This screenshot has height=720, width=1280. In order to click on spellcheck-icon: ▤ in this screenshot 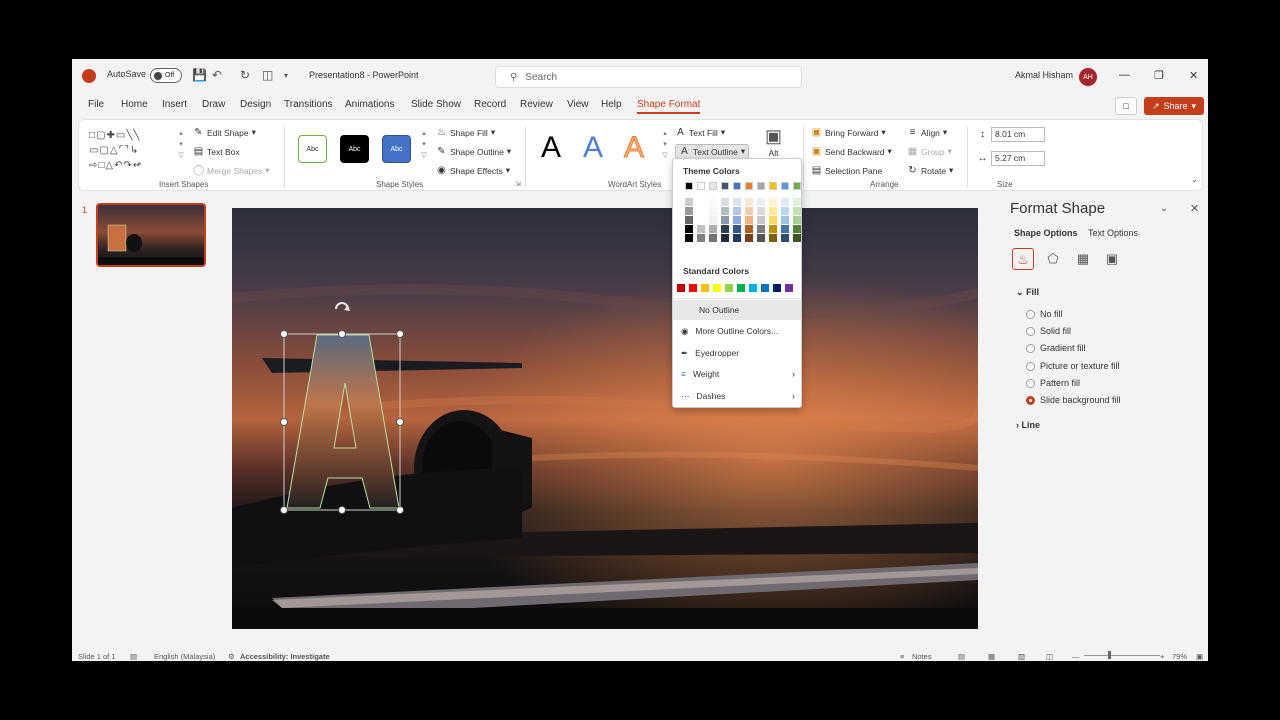, I will do `click(133, 656)`.